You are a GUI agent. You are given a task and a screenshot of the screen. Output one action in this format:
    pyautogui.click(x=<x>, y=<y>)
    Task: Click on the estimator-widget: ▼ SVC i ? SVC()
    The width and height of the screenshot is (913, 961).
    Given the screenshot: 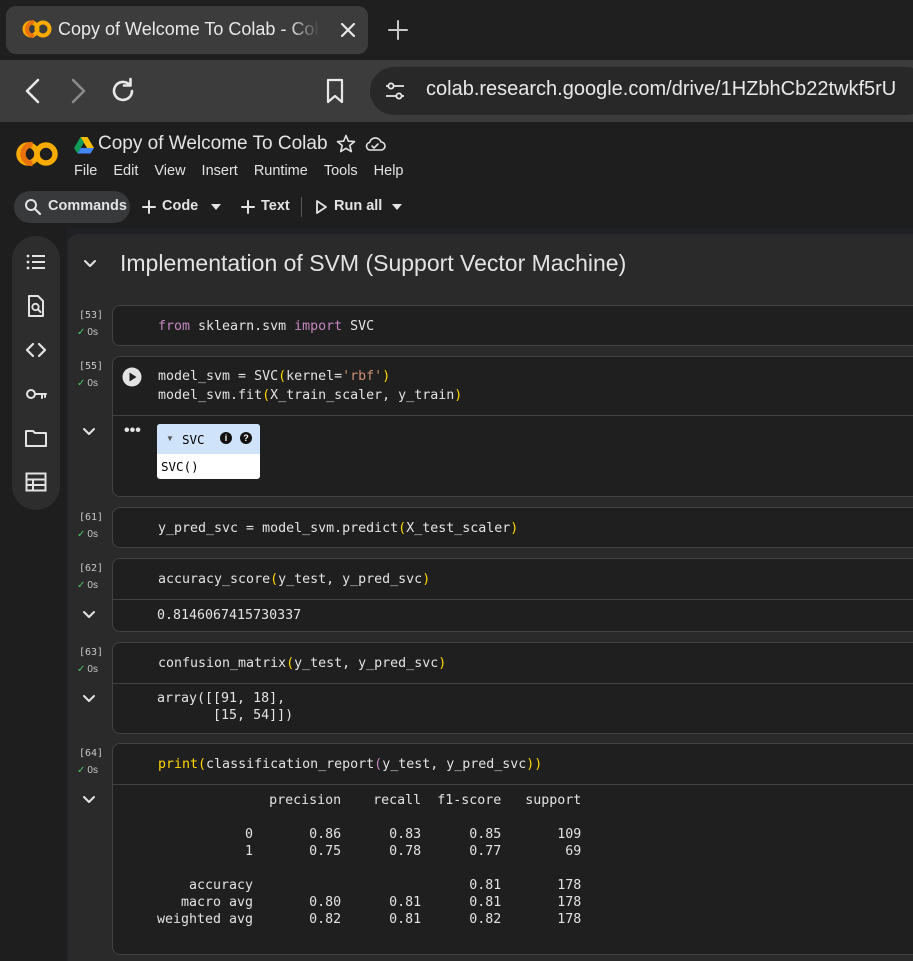 What is the action you would take?
    pyautogui.click(x=208, y=451)
    